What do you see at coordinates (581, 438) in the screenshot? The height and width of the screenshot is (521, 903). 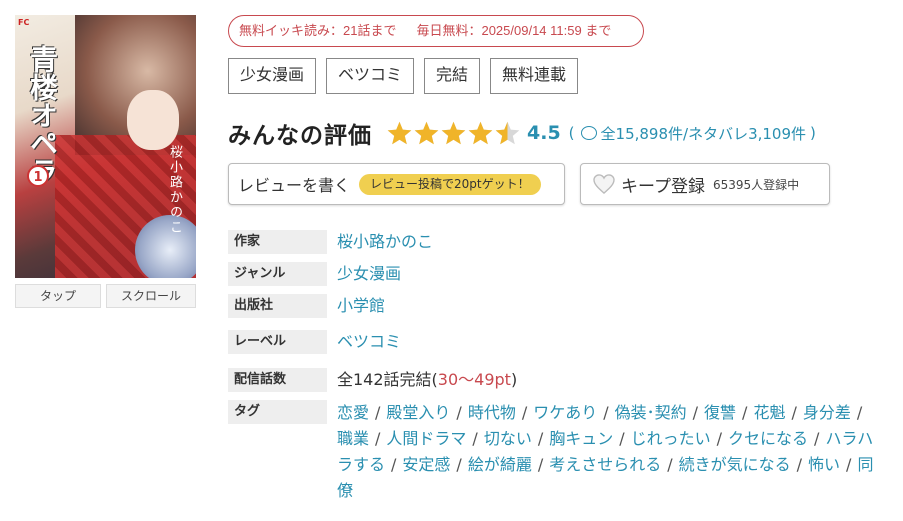 I see `tag-link: 胸キュン` at bounding box center [581, 438].